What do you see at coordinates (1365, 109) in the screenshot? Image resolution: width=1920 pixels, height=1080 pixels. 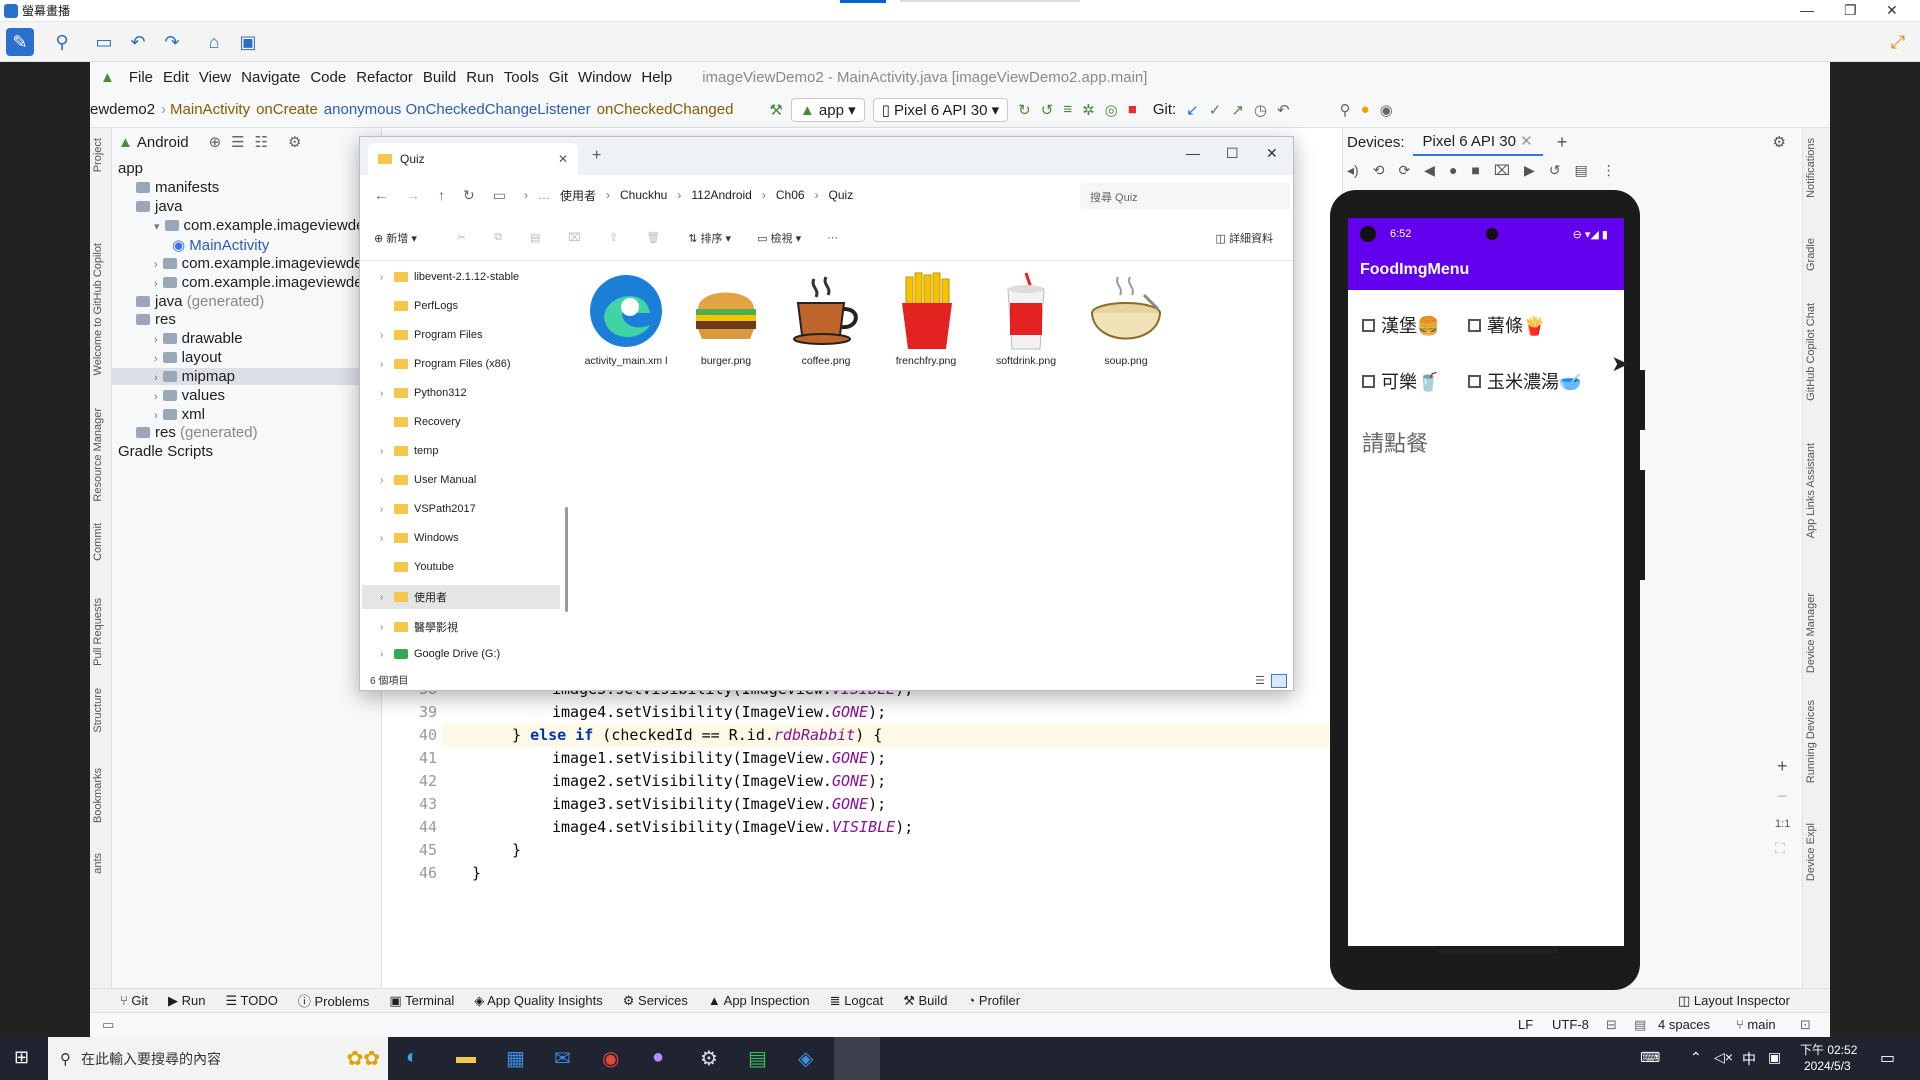 I see `update-icon: ●` at bounding box center [1365, 109].